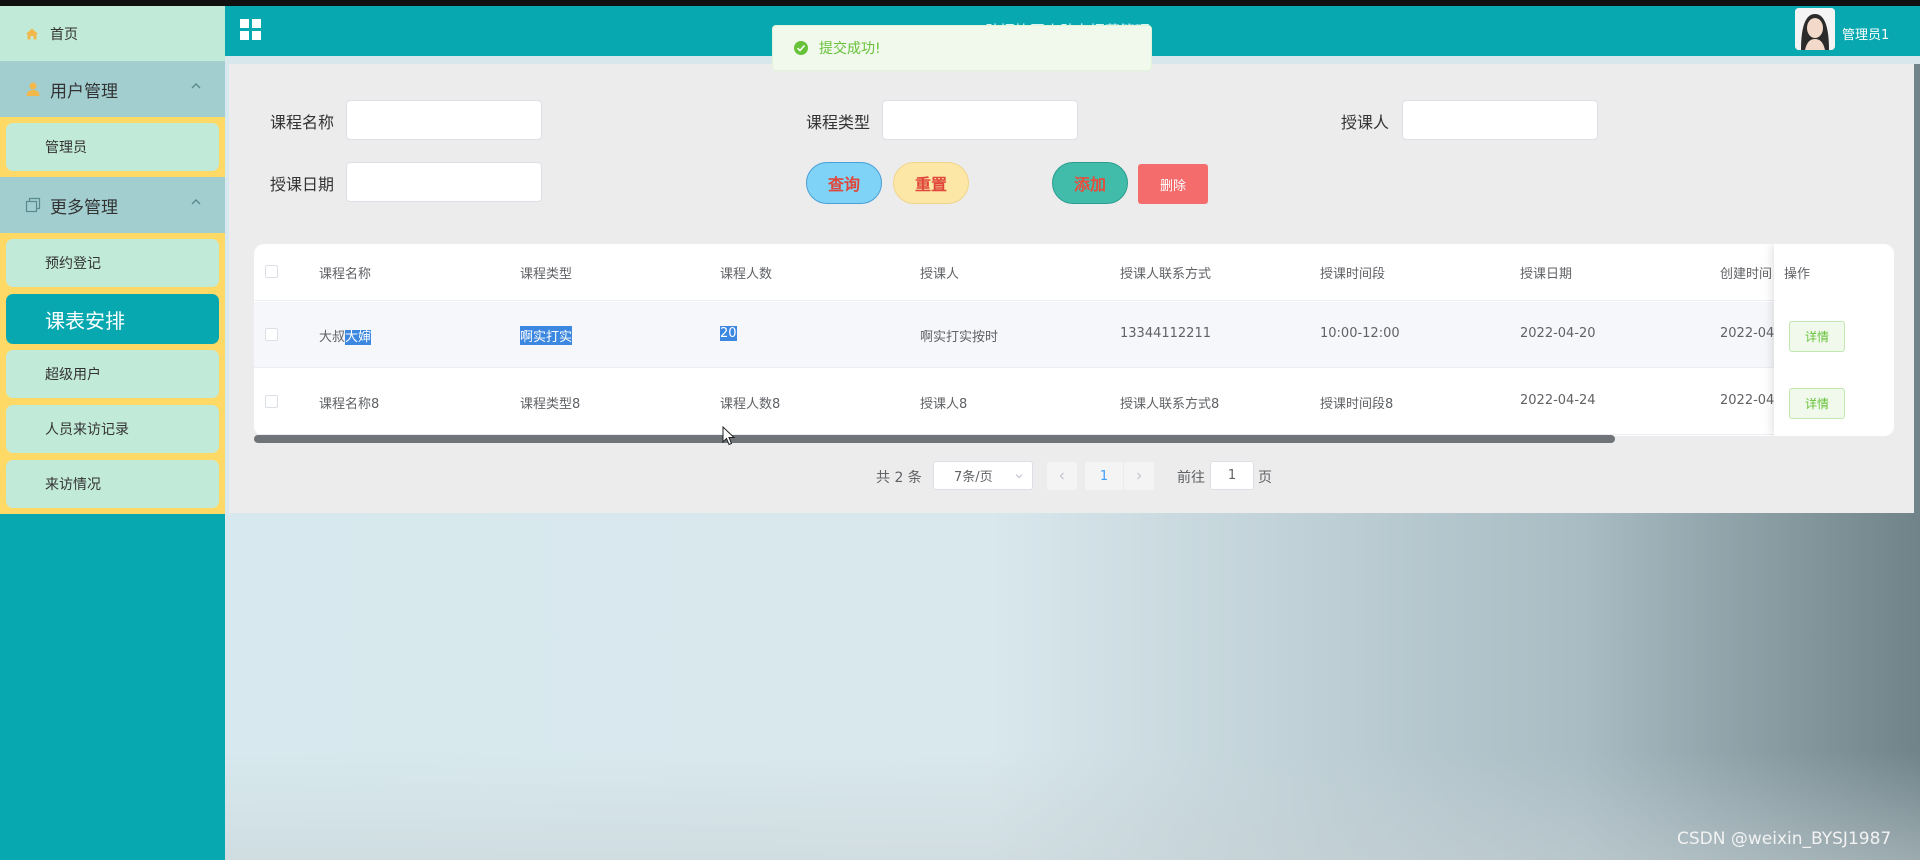  What do you see at coordinates (1357, 404) in the screenshot?
I see `cell-time: 授课时间段8` at bounding box center [1357, 404].